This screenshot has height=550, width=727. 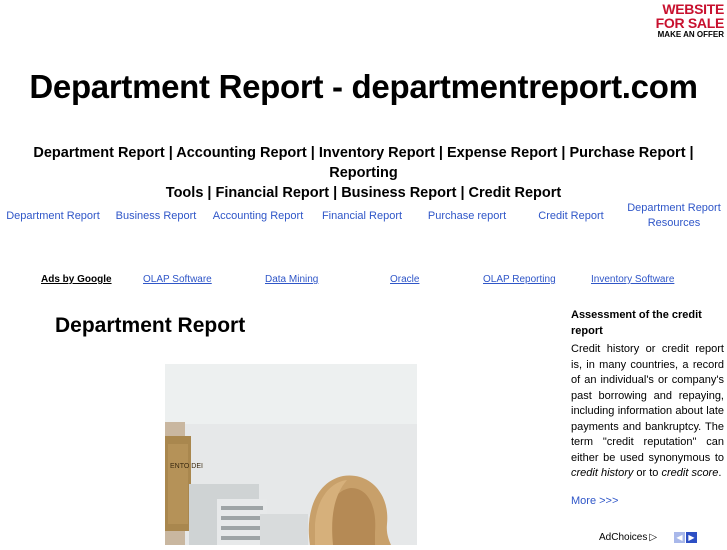 What do you see at coordinates (362, 216) in the screenshot?
I see `nav-link-financial-report: Financial Report` at bounding box center [362, 216].